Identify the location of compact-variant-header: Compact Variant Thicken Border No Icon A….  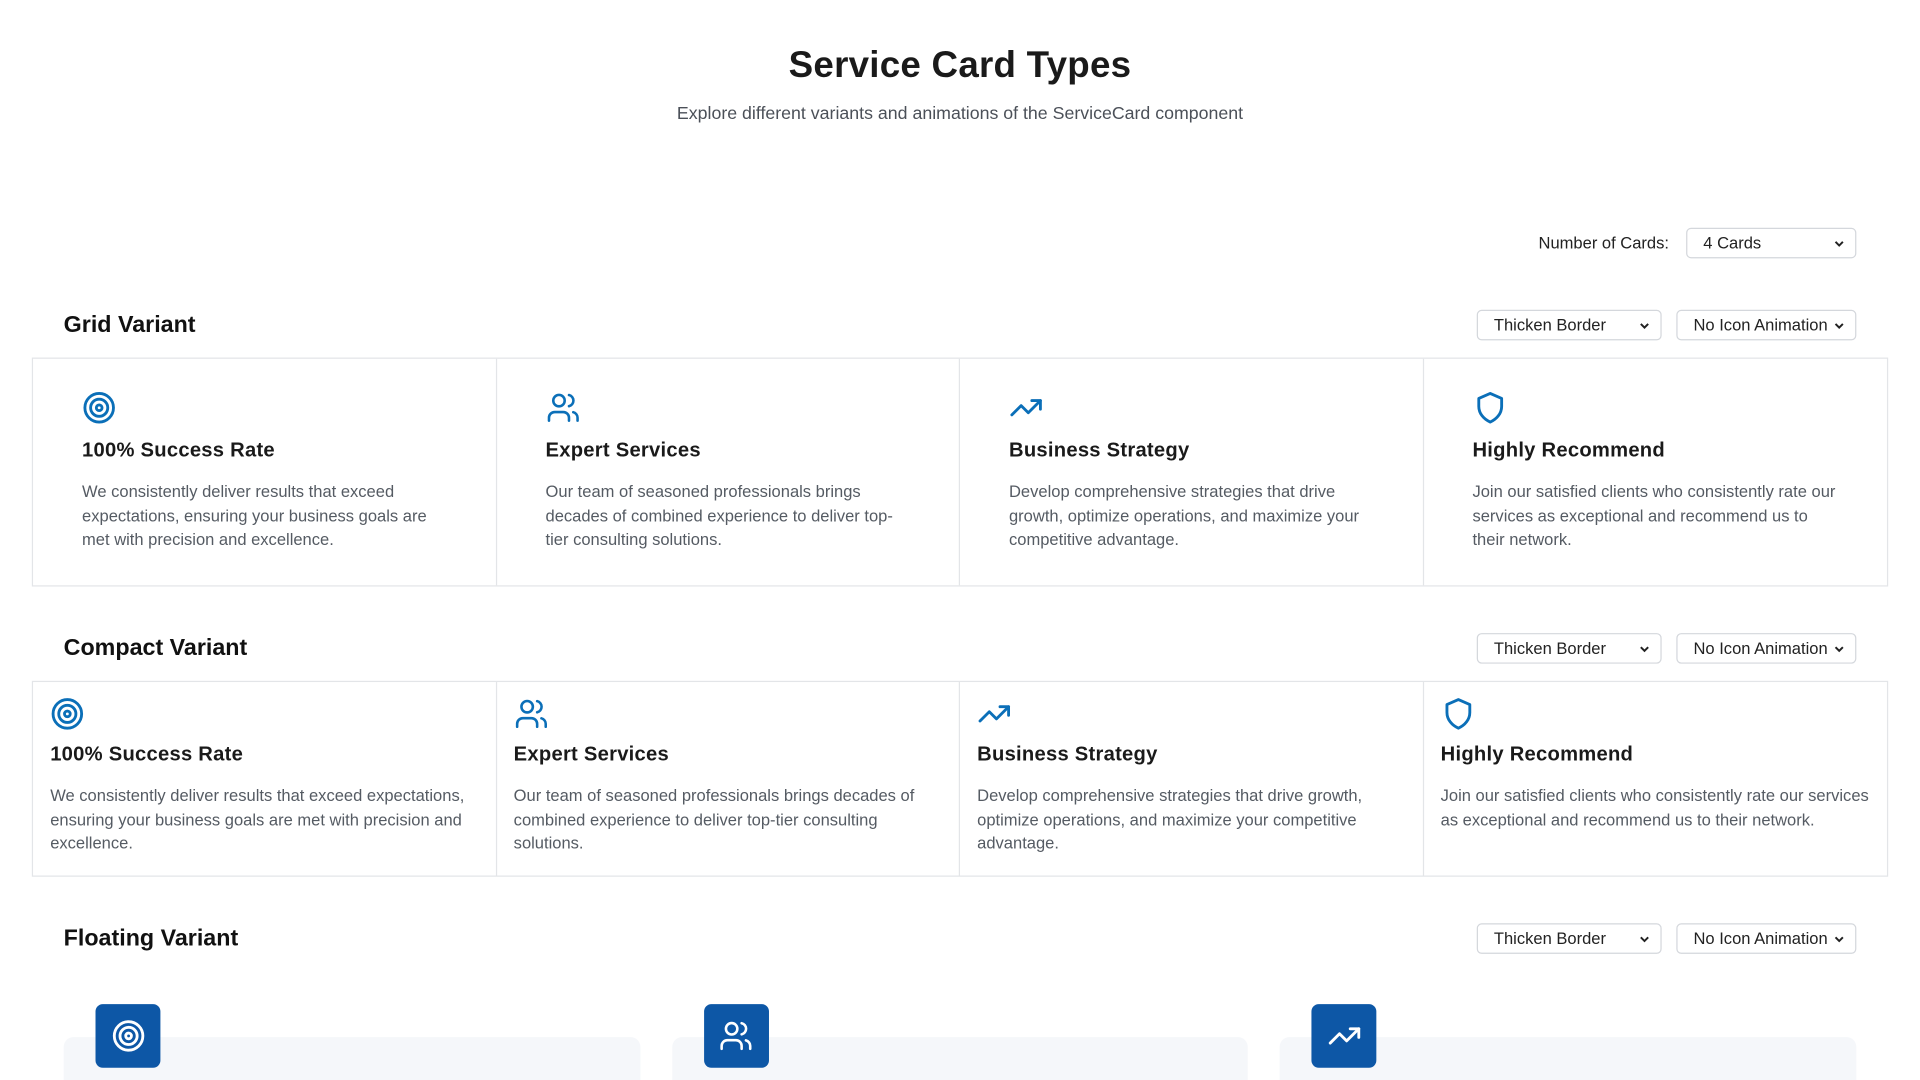
(960, 648).